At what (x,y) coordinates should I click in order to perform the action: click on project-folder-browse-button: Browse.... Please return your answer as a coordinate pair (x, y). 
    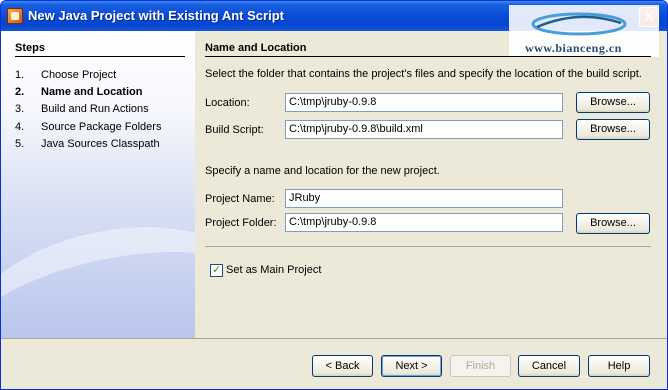
    Looking at the image, I should click on (613, 223).